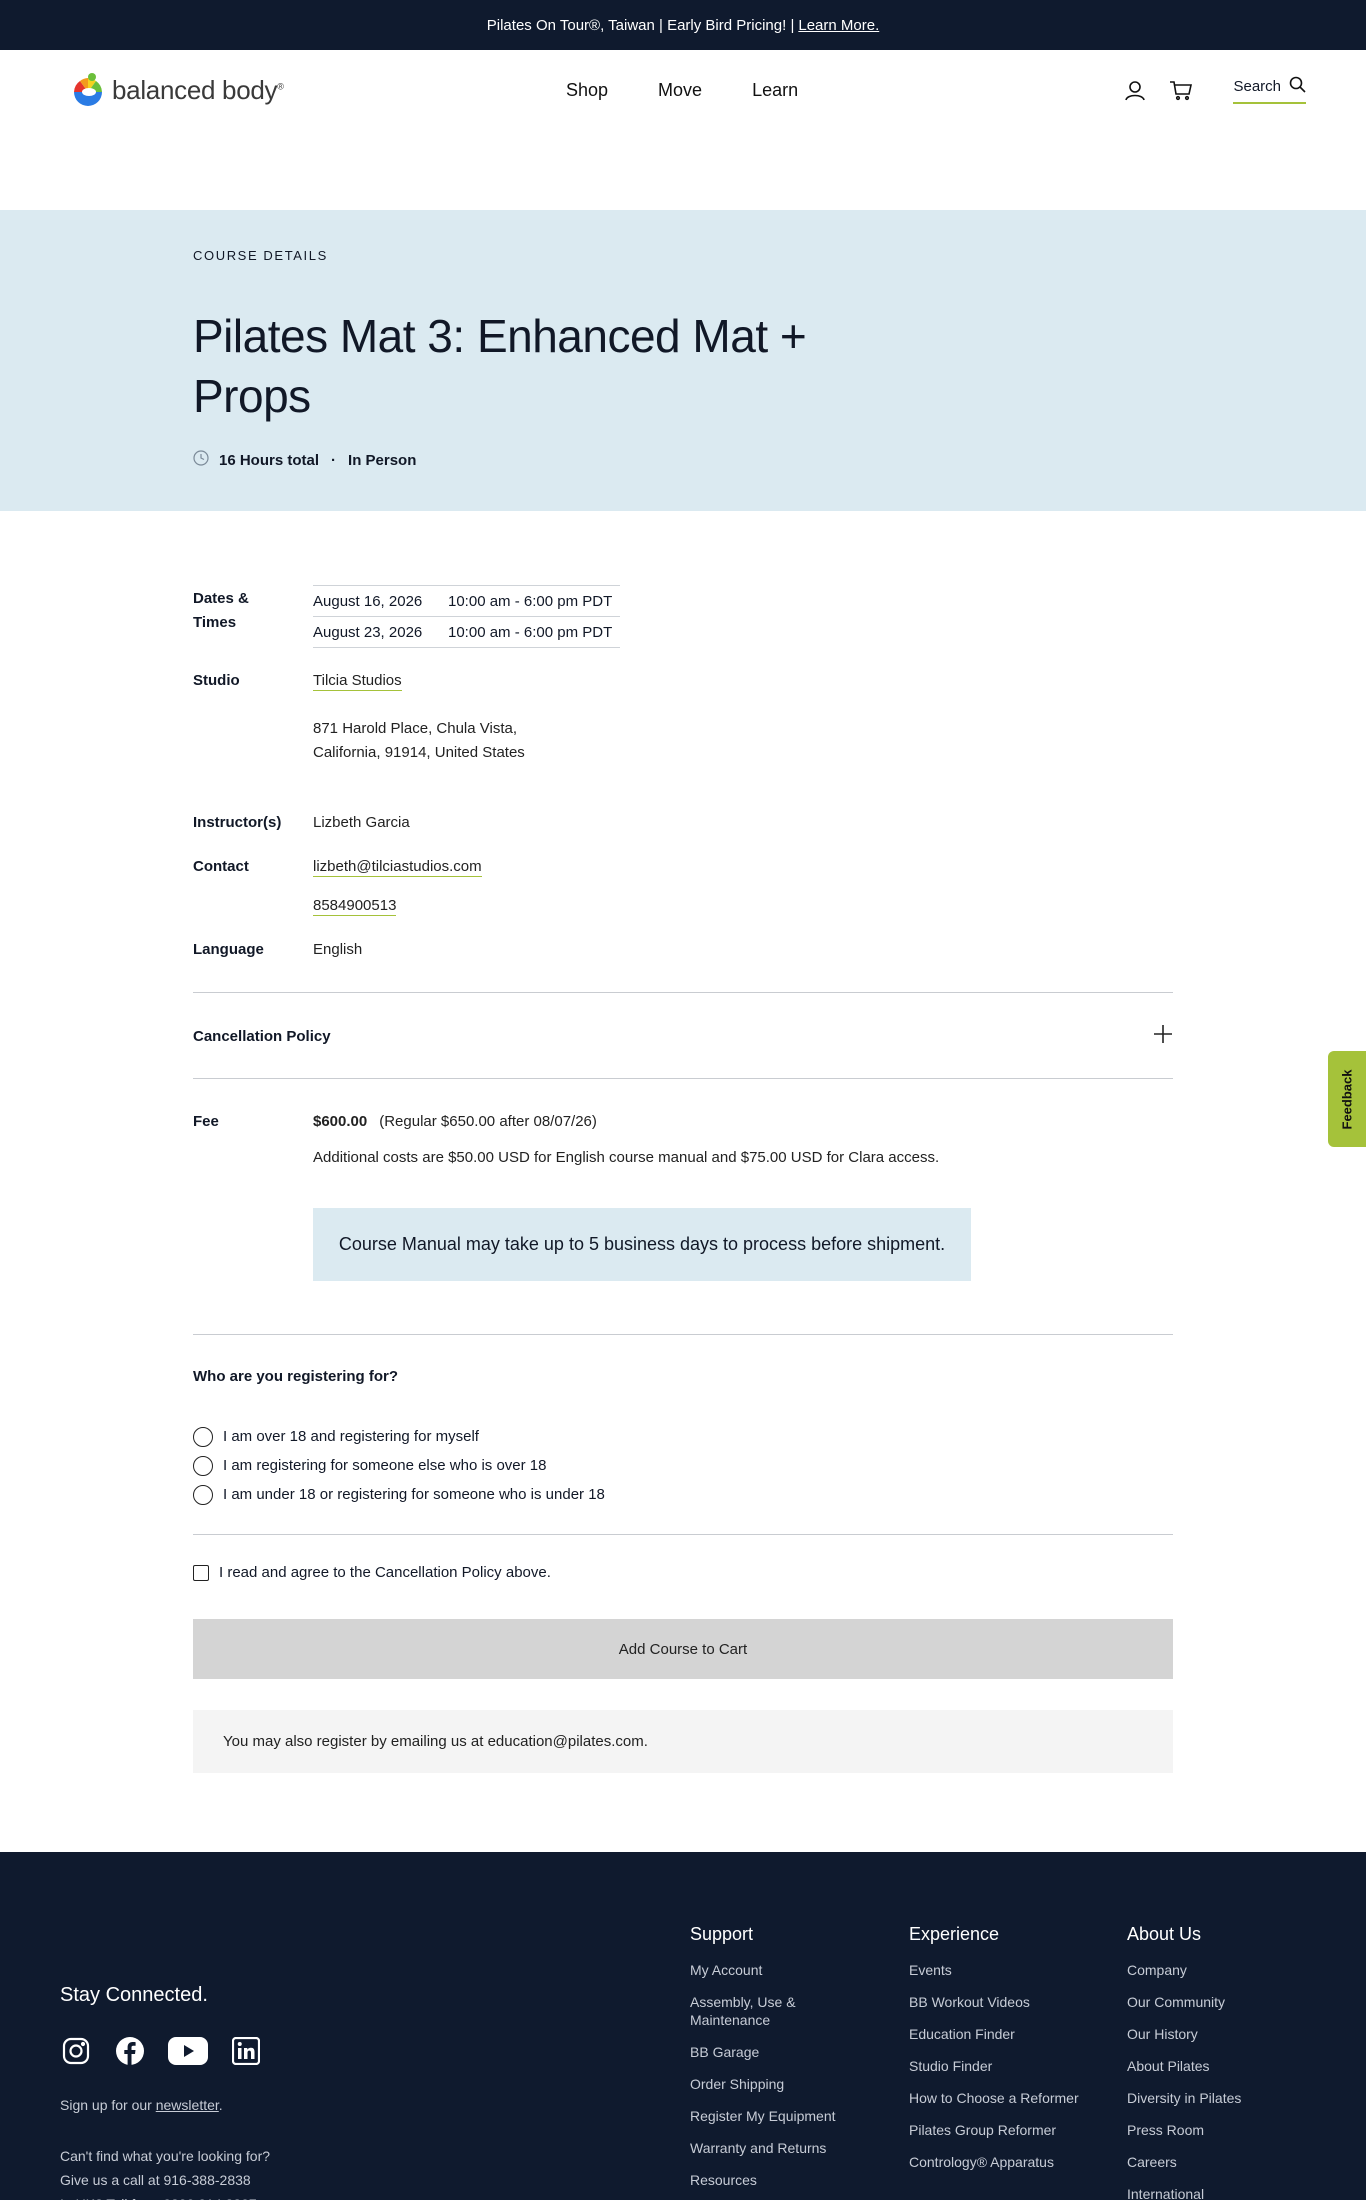  What do you see at coordinates (994, 1970) in the screenshot?
I see `footer-link: Events` at bounding box center [994, 1970].